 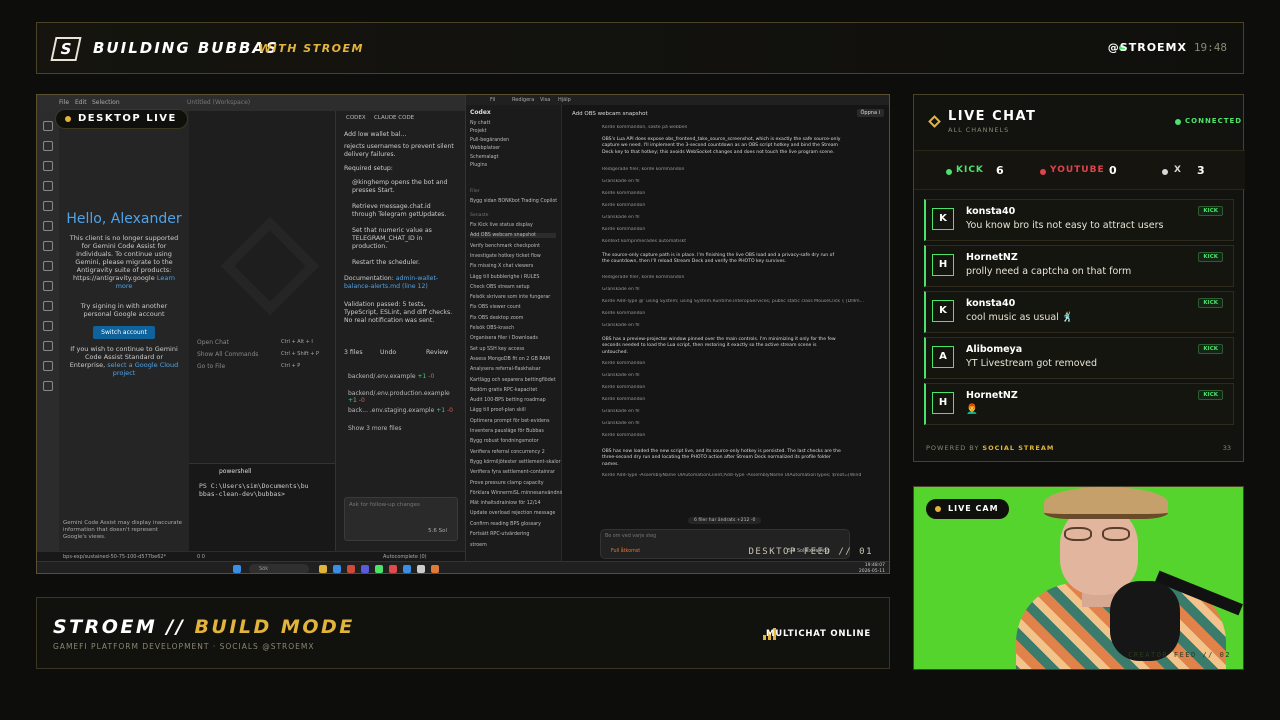 What do you see at coordinates (48, 386) in the screenshot?
I see `gemini-icon` at bounding box center [48, 386].